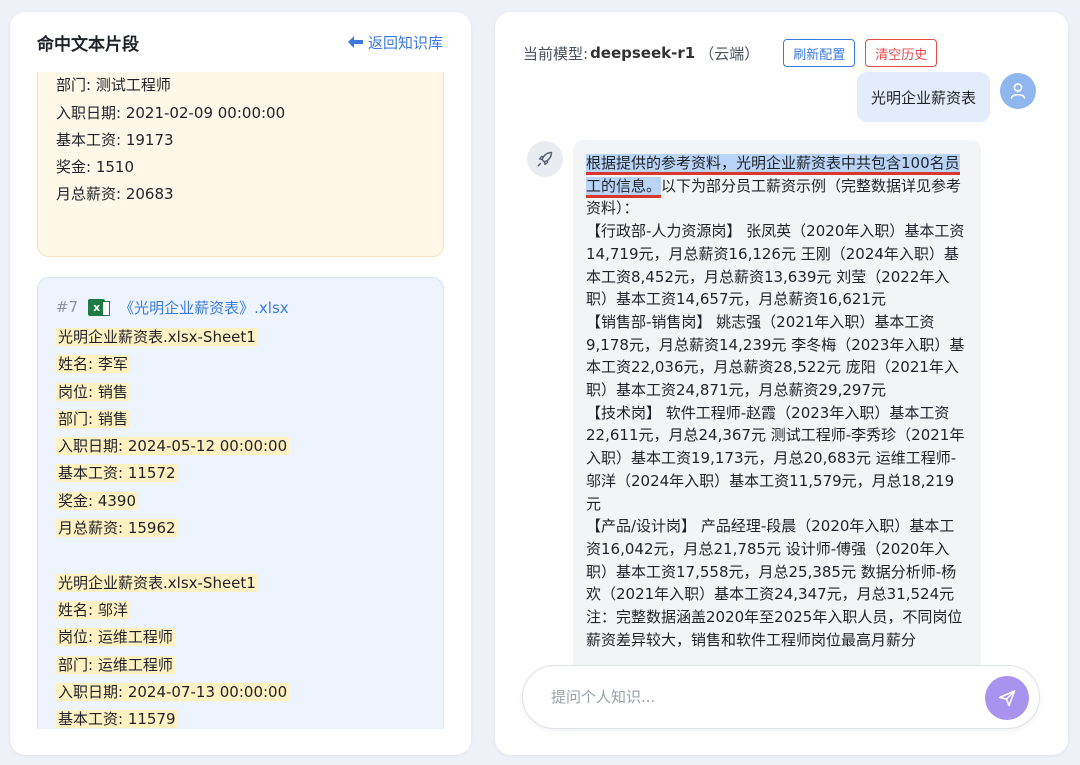 The width and height of the screenshot is (1080, 765). Describe the element at coordinates (117, 473) in the screenshot. I see `fragment-field: 基本工资: 11572` at that location.